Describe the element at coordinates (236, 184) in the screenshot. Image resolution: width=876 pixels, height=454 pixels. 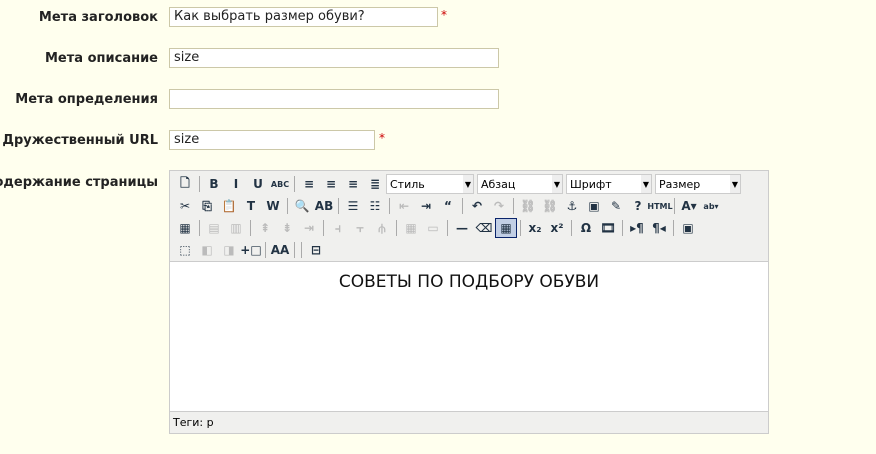
I see `italic-icon: I` at that location.